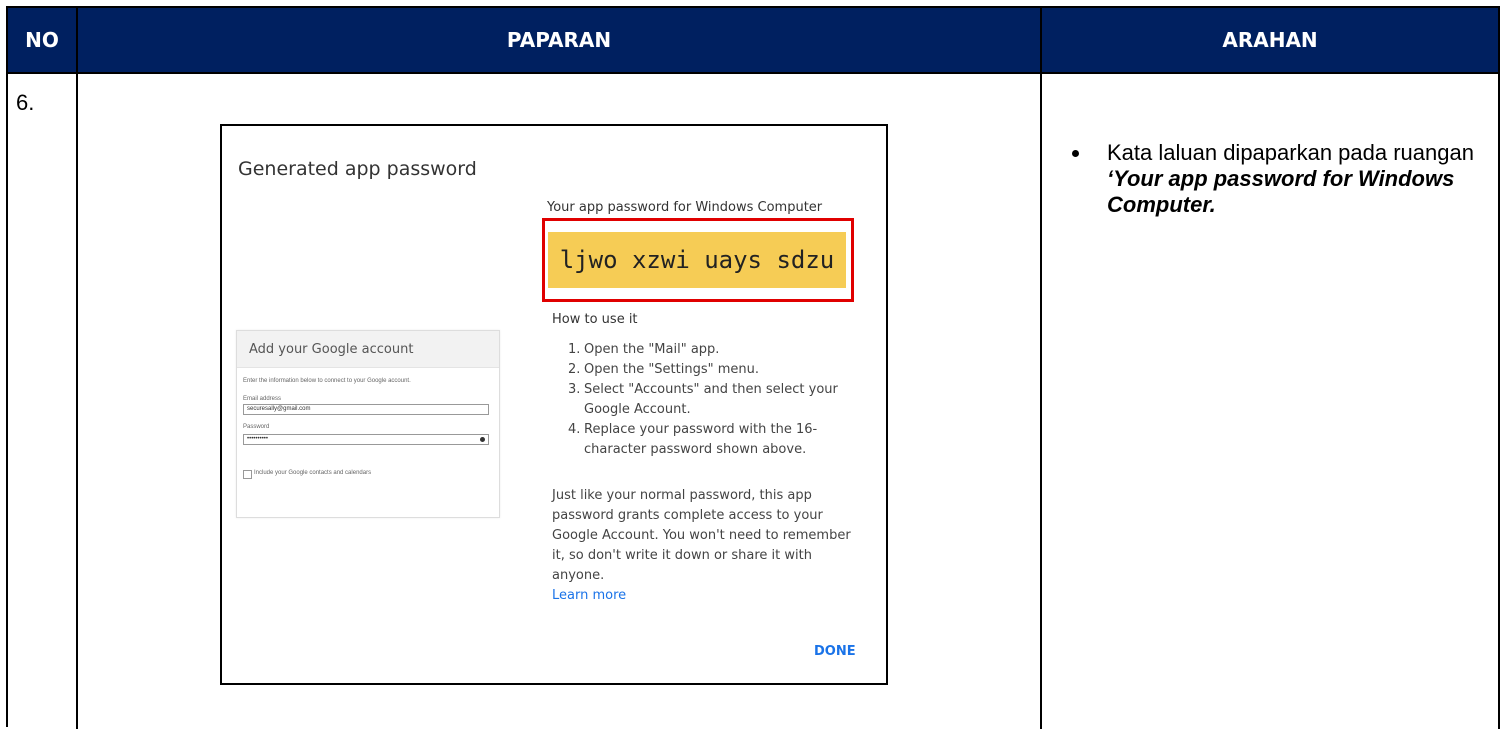 The width and height of the screenshot is (1506, 729). Describe the element at coordinates (366, 439) in the screenshot. I see `password-field: ••••••••••` at that location.